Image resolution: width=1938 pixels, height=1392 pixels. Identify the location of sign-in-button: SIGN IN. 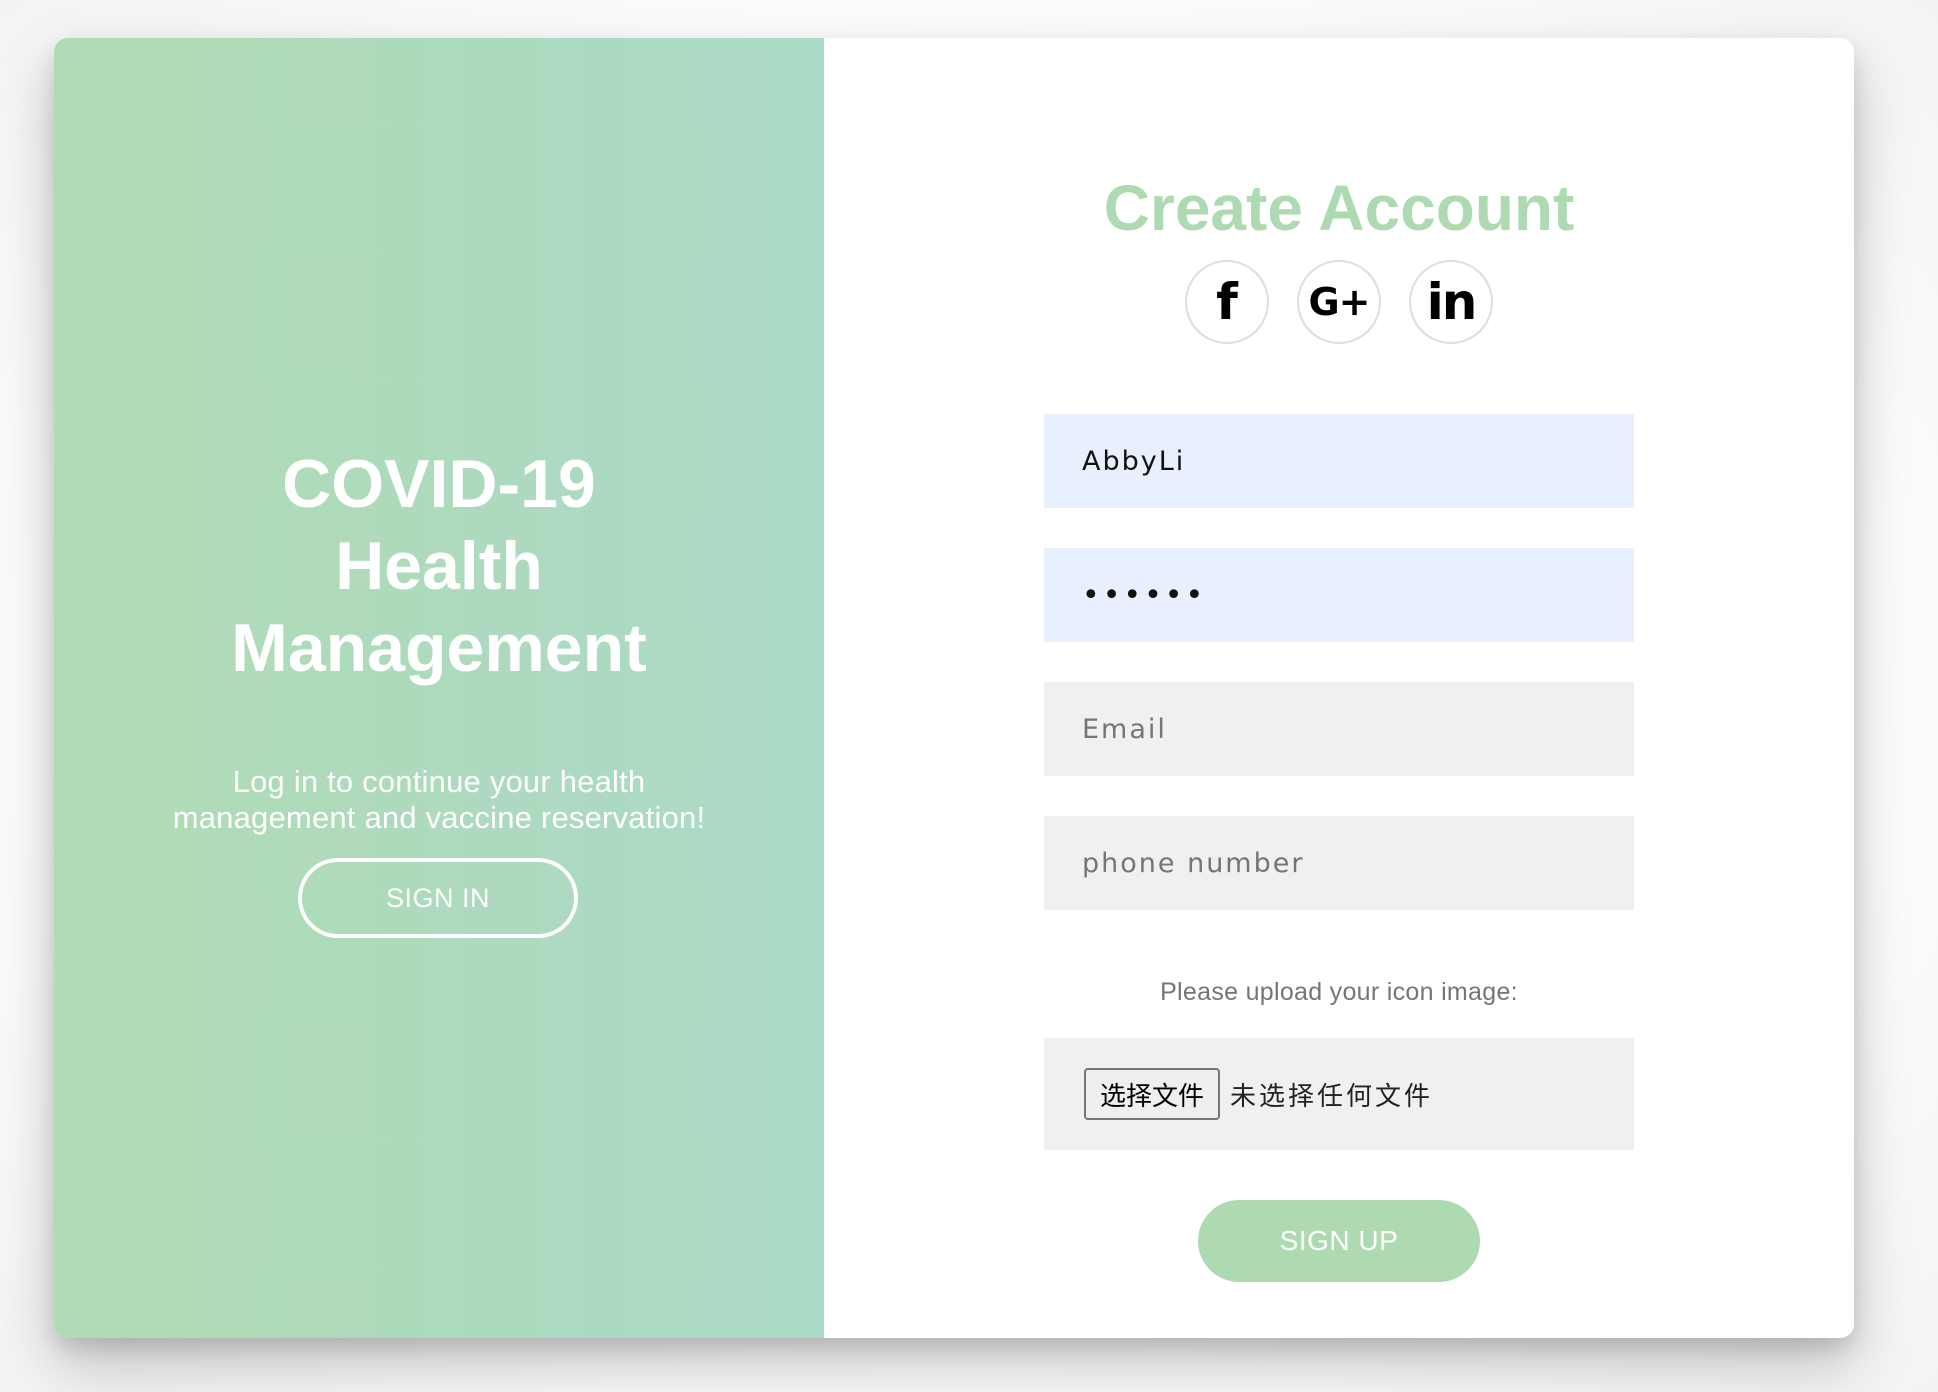
(438, 898).